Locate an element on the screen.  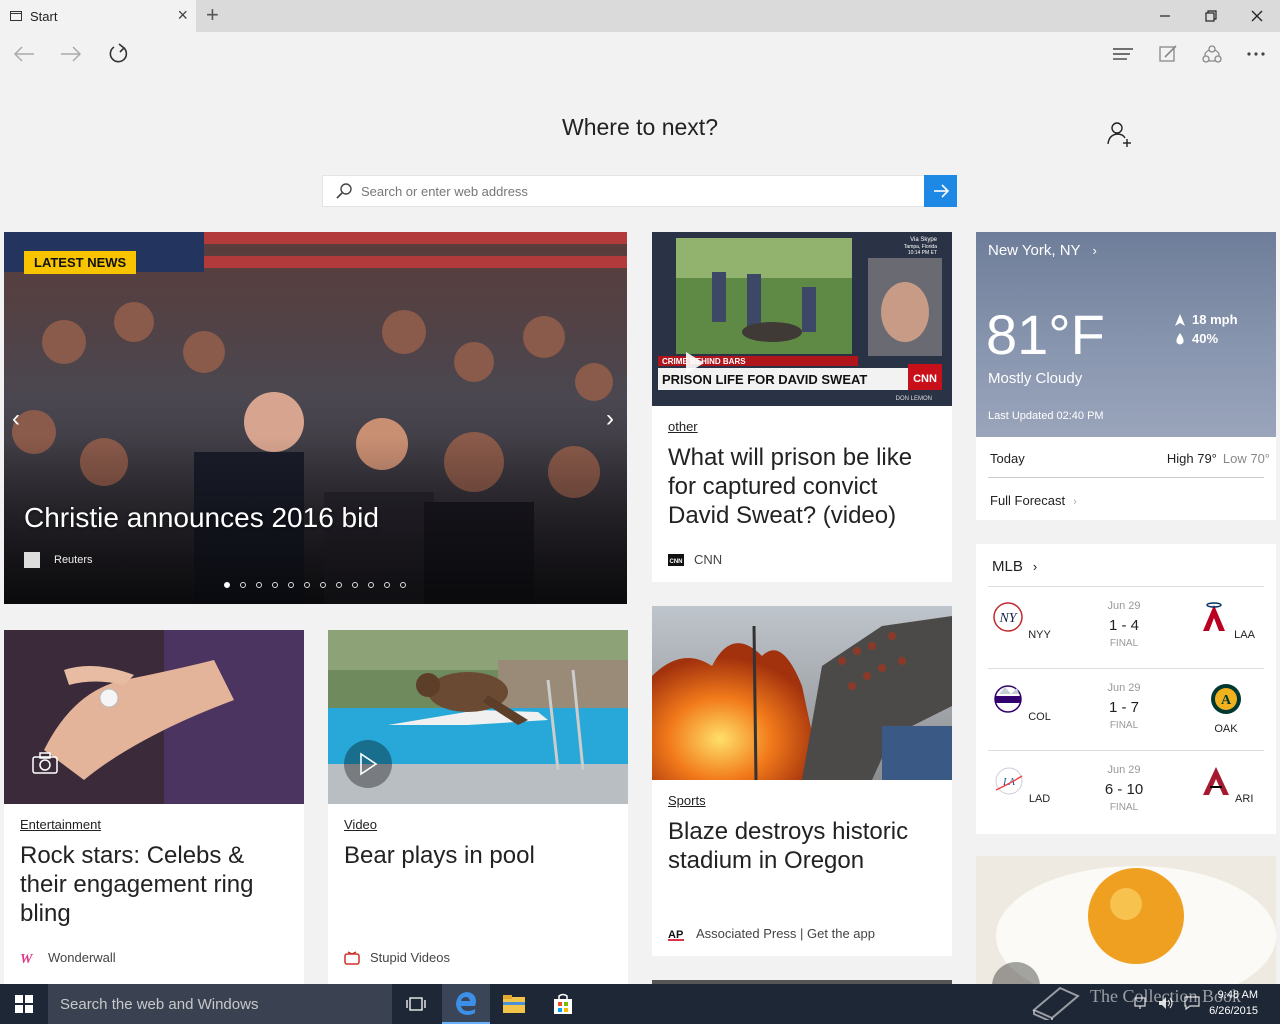
more-button is located at coordinates (1256, 54).